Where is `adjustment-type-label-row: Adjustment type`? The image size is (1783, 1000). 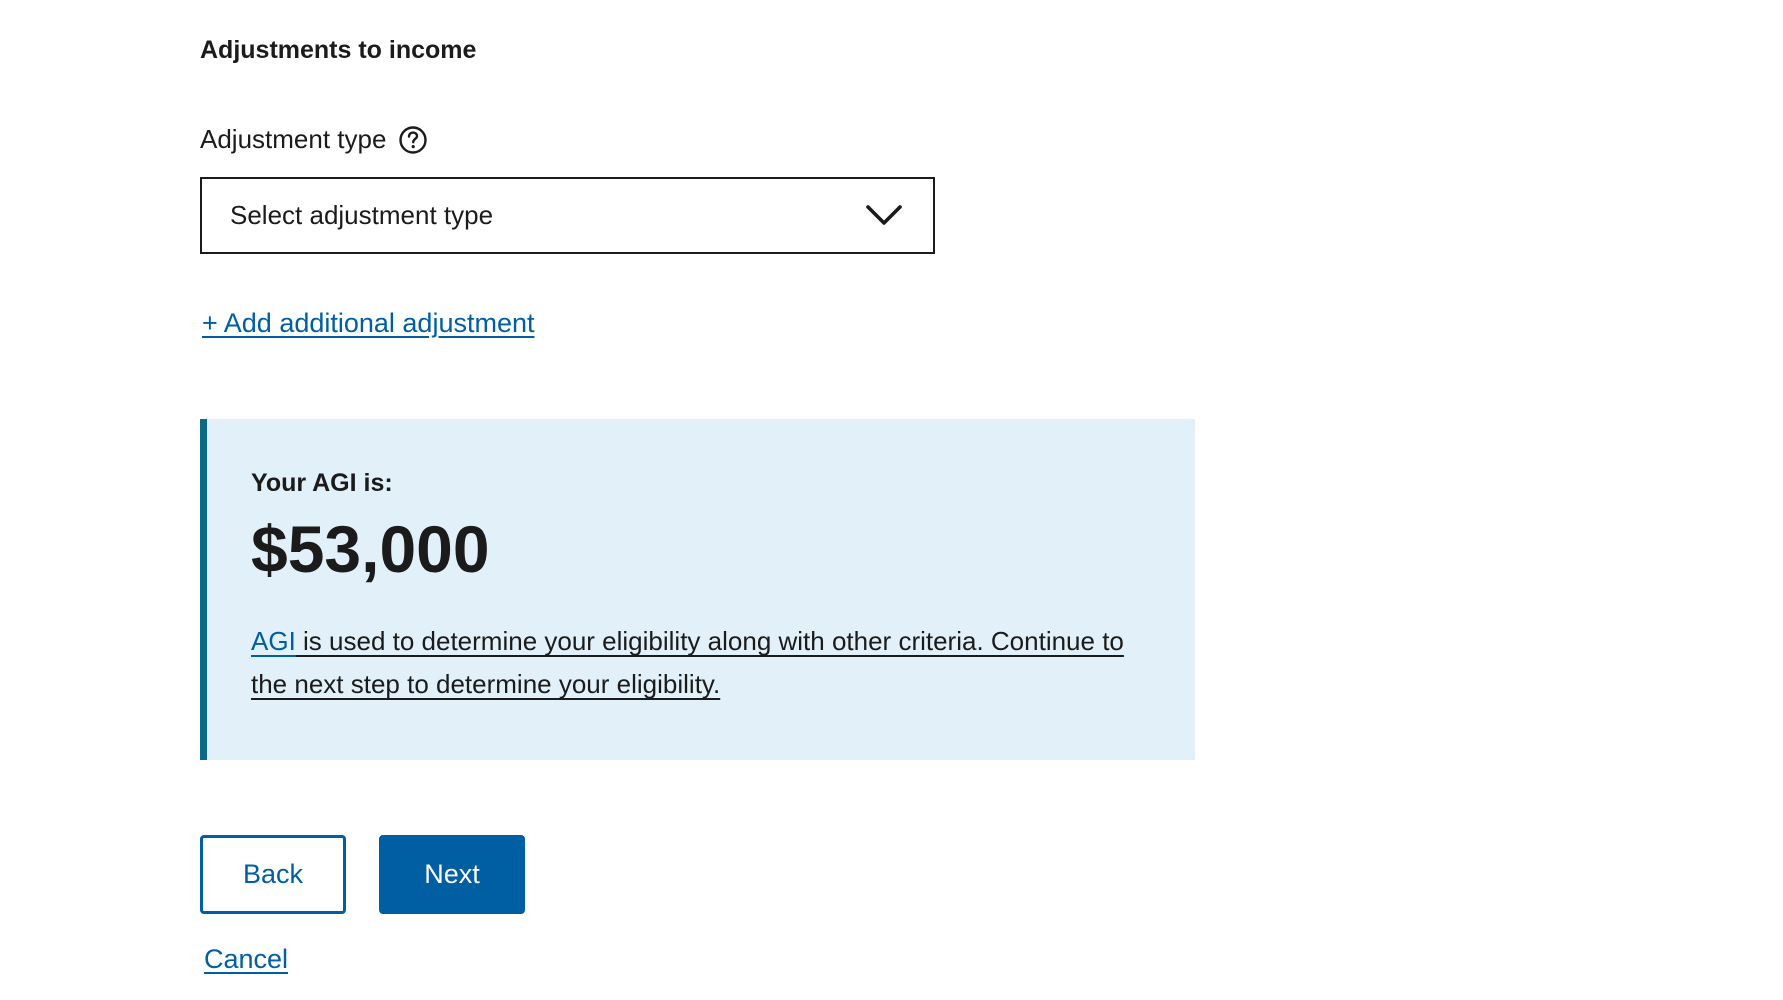
adjustment-type-label-row: Adjustment type is located at coordinates (314, 139).